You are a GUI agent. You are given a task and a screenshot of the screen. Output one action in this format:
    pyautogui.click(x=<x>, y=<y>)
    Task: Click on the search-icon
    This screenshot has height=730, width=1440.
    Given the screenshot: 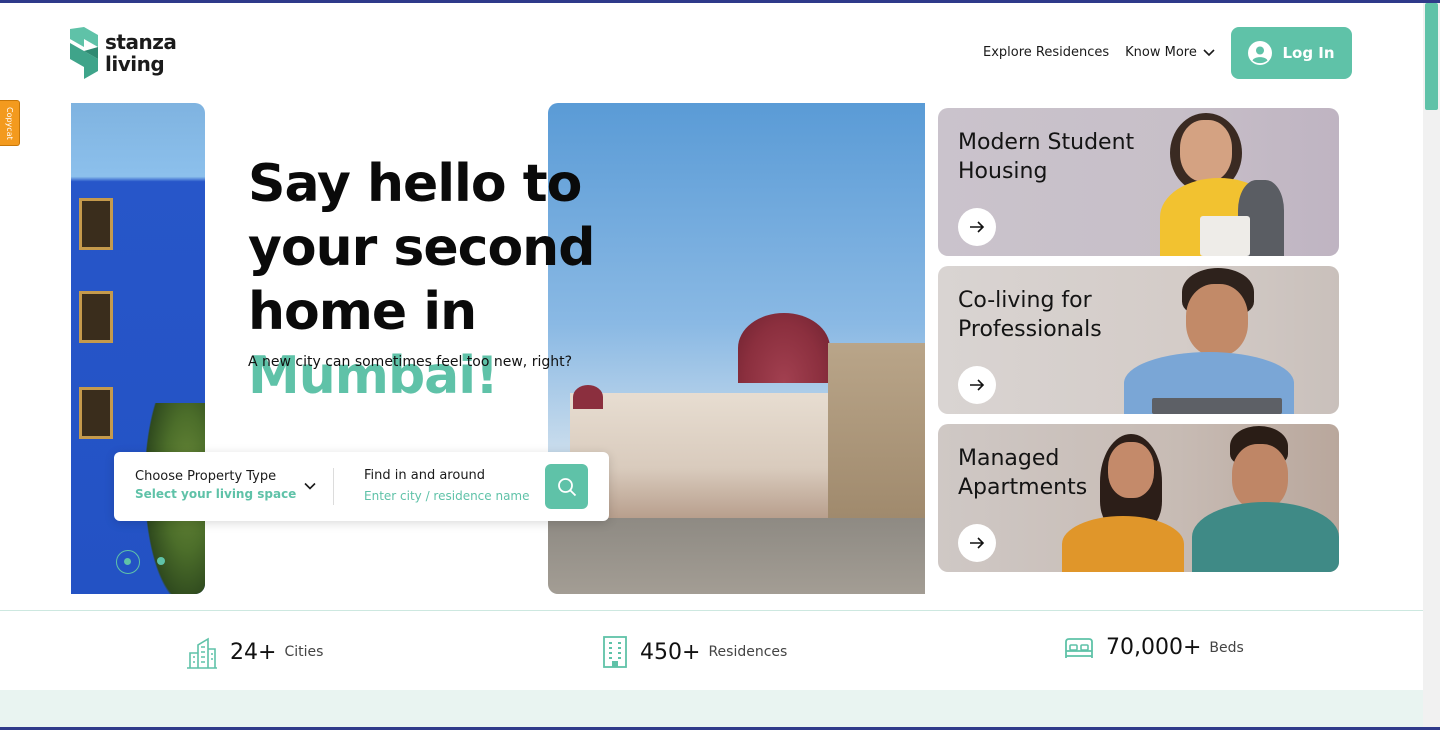 What is the action you would take?
    pyautogui.click(x=566, y=486)
    